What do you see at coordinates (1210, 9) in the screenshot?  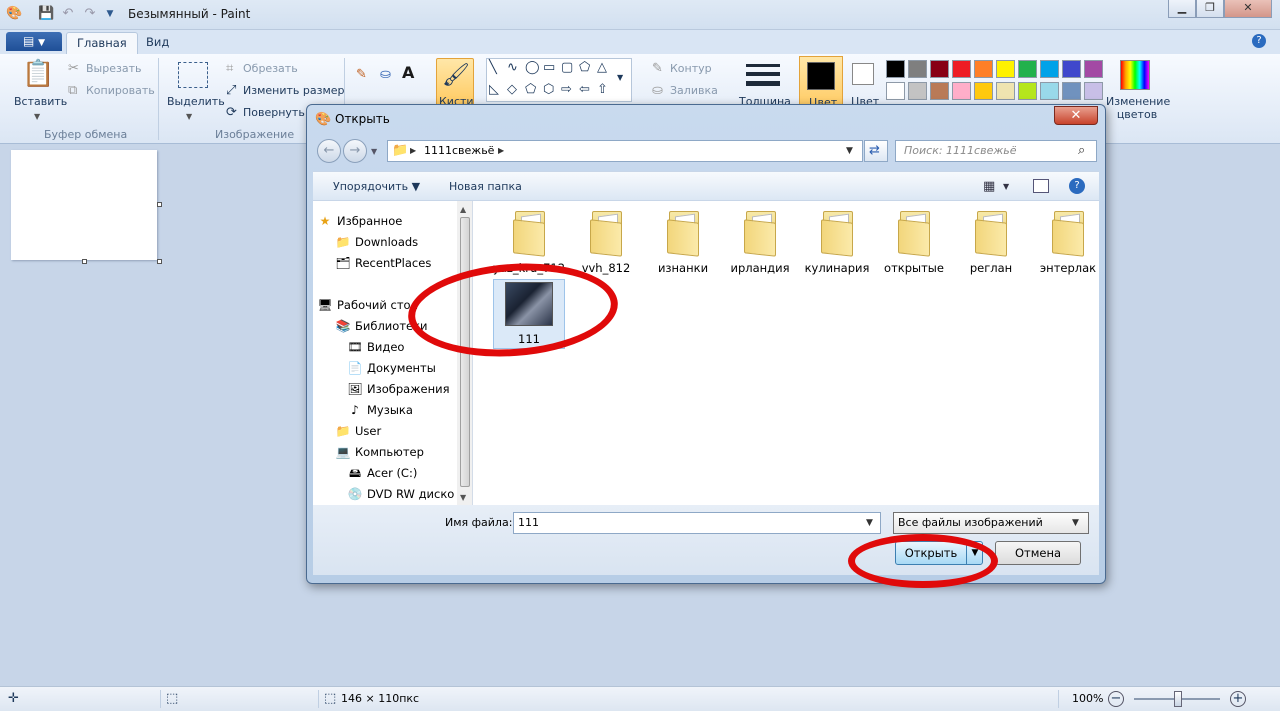 I see `maximize-button: ❐` at bounding box center [1210, 9].